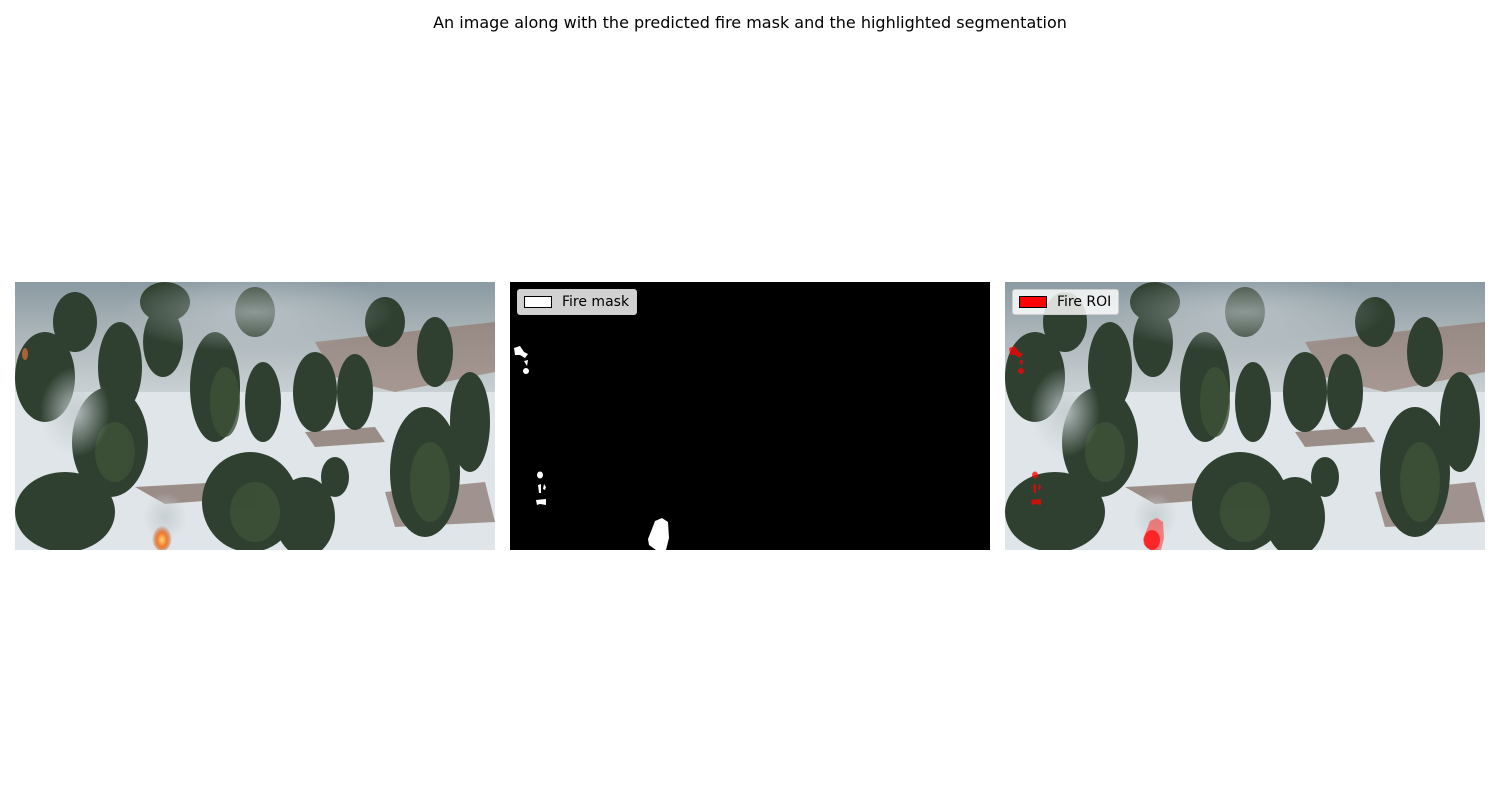 The height and width of the screenshot is (800, 1500). I want to click on legend-label-fire-roi: Fire ROI, so click(1084, 302).